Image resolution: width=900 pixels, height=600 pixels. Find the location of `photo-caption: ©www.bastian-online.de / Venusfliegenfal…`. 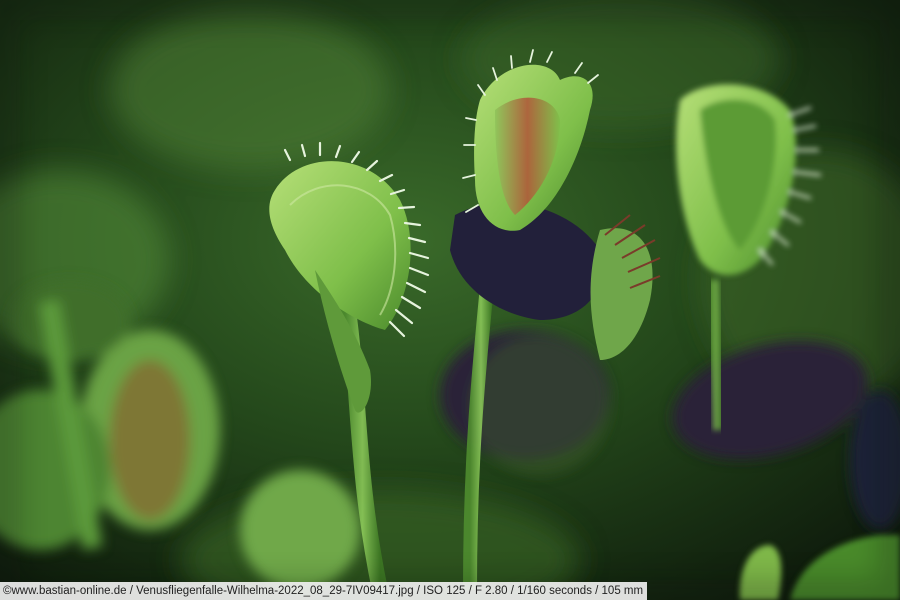

photo-caption: ©www.bastian-online.de / Venusfliegenfal… is located at coordinates (324, 591).